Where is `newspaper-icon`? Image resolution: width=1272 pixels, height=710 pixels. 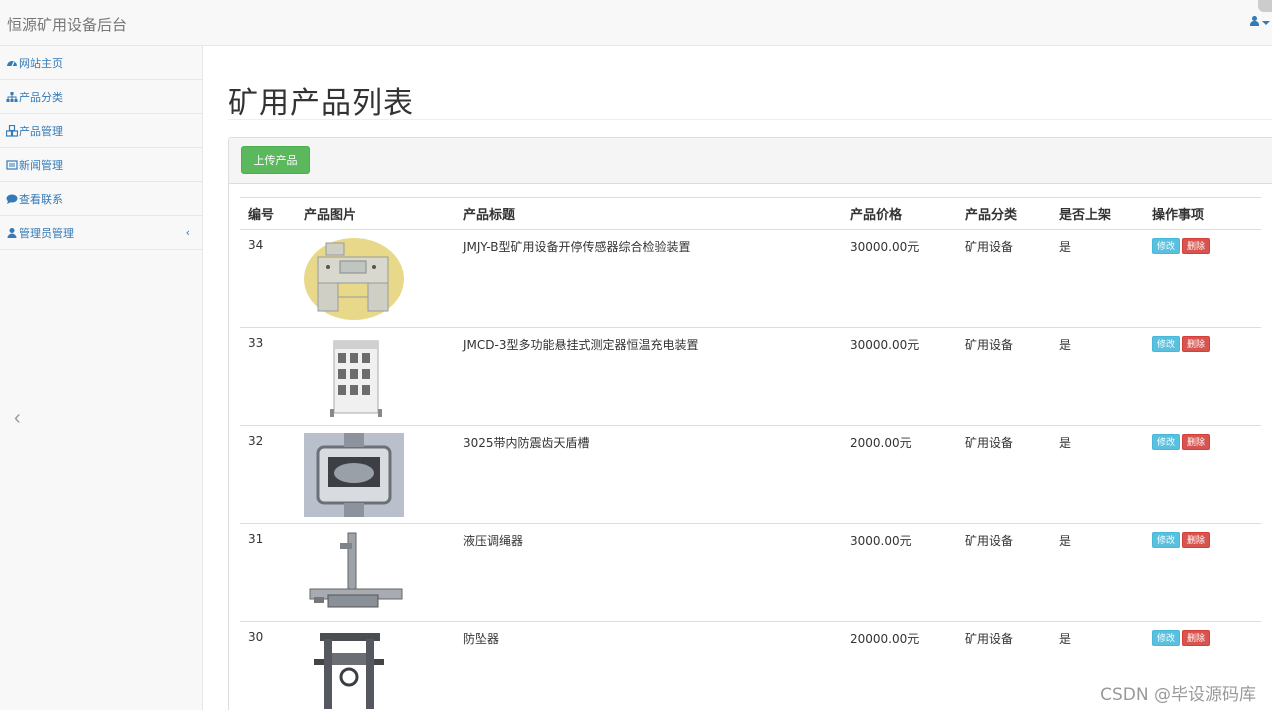
newspaper-icon is located at coordinates (12, 165).